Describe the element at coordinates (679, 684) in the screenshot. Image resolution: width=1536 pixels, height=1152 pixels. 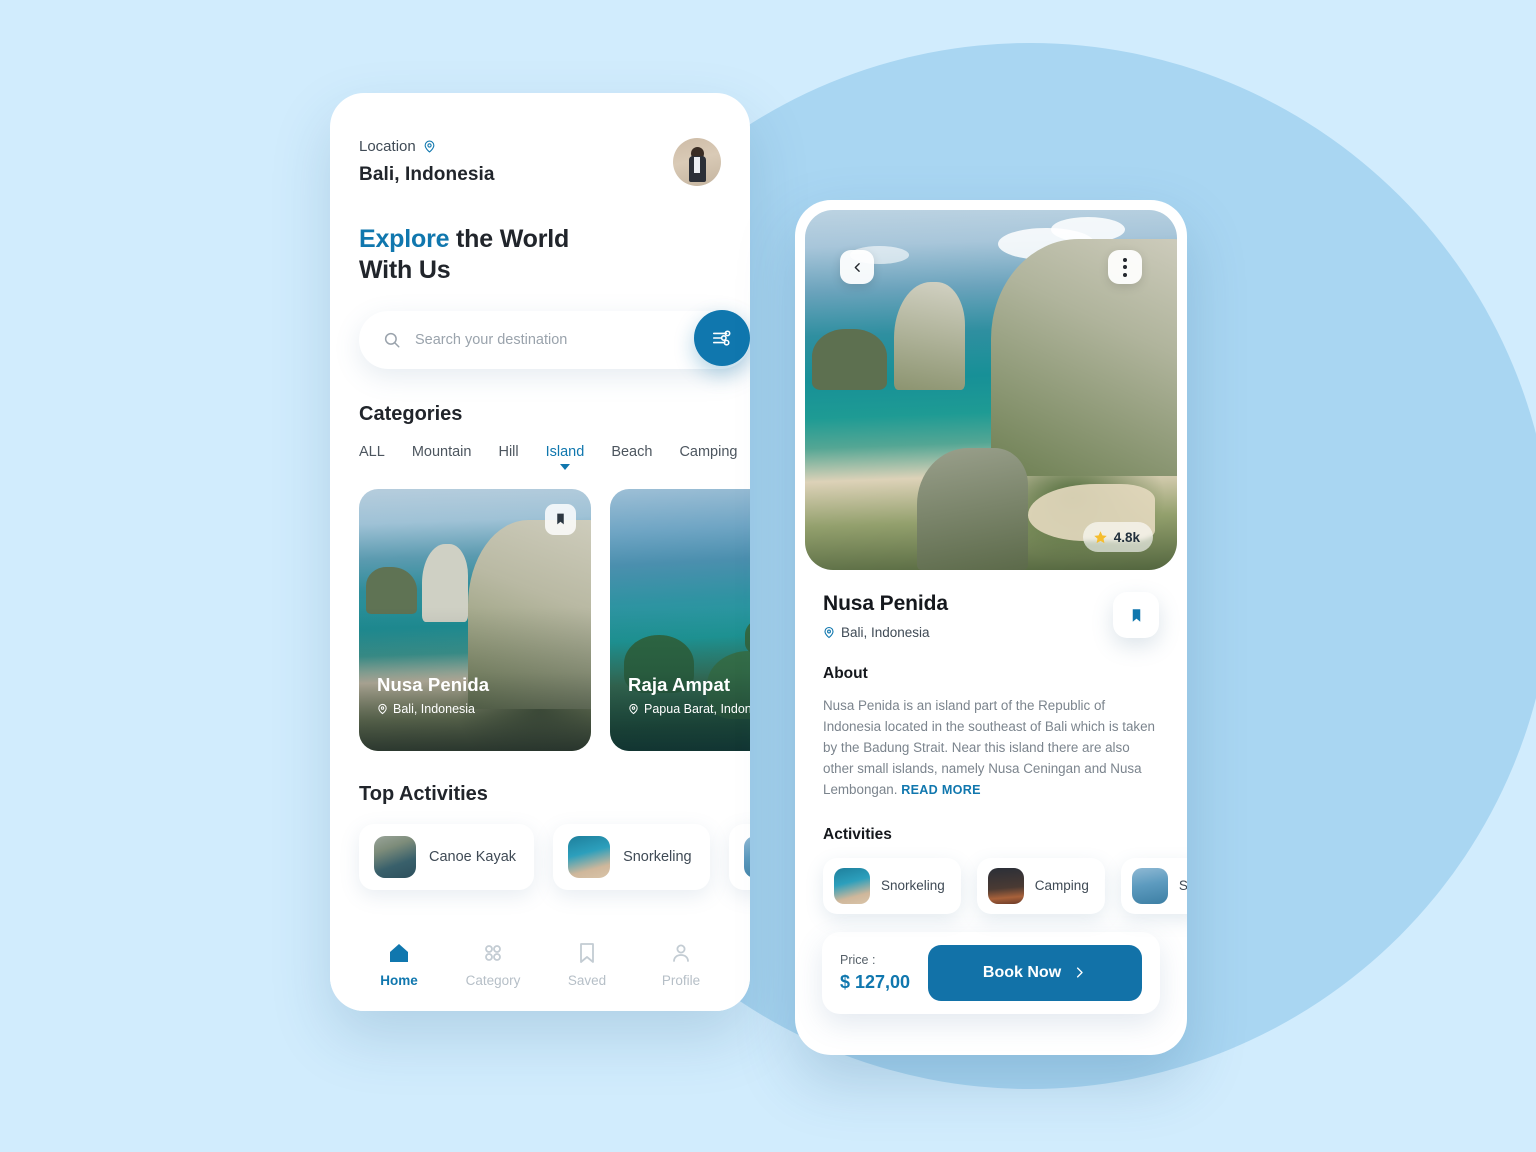
I see `destination-name: Raja Ampat` at that location.